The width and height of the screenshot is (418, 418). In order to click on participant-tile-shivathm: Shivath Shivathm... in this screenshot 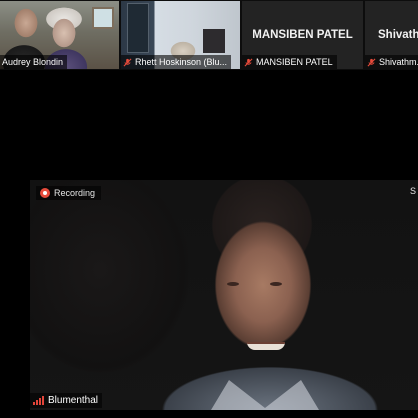, I will do `click(391, 35)`.